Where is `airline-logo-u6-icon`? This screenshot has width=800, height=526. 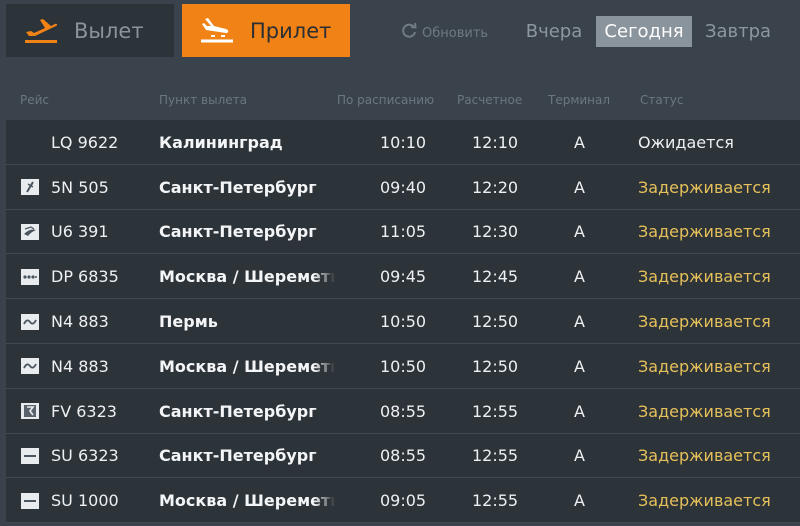
airline-logo-u6-icon is located at coordinates (30, 231).